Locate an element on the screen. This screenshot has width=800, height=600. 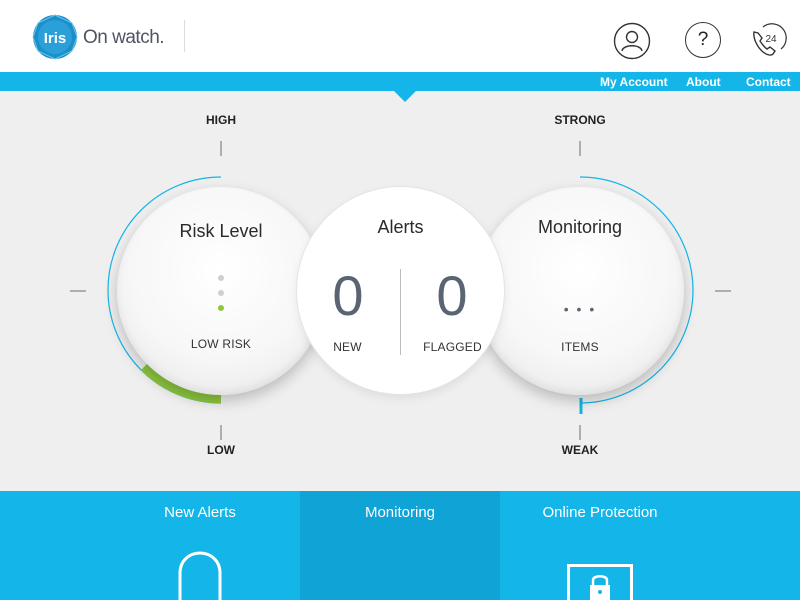
tab-monitoring-label: Monitoring is located at coordinates (400, 512).